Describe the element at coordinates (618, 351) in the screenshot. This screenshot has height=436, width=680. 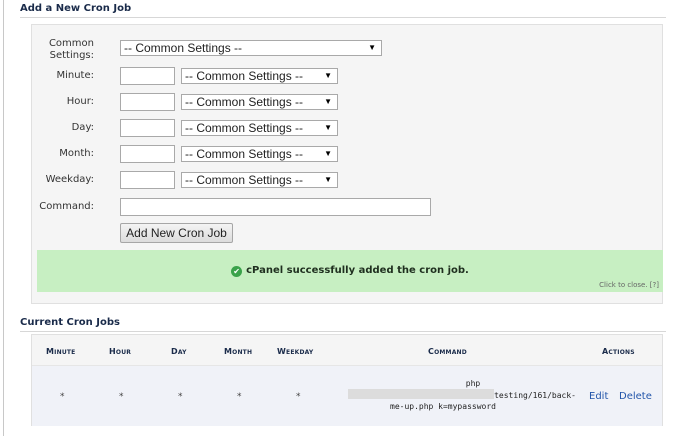
I see `header-actions: Actions` at that location.